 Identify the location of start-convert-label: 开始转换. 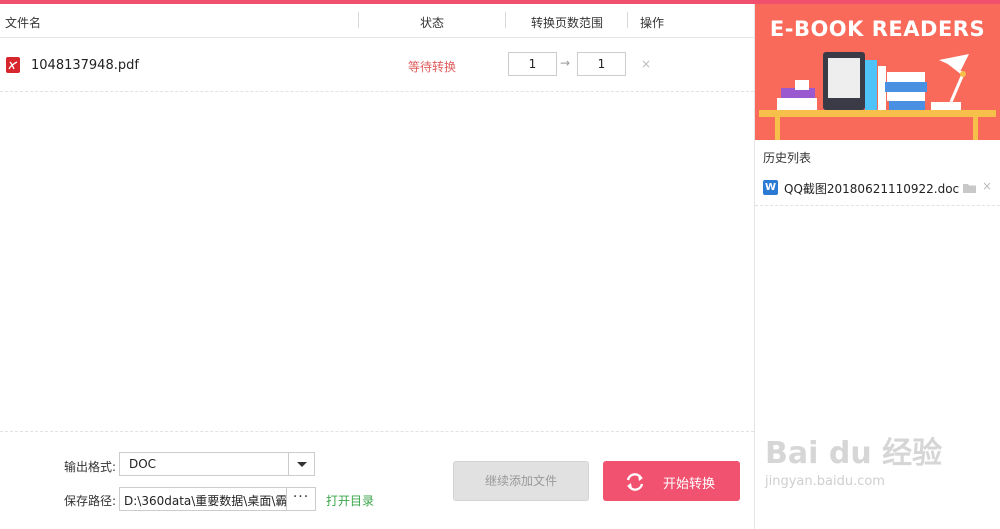
(689, 484).